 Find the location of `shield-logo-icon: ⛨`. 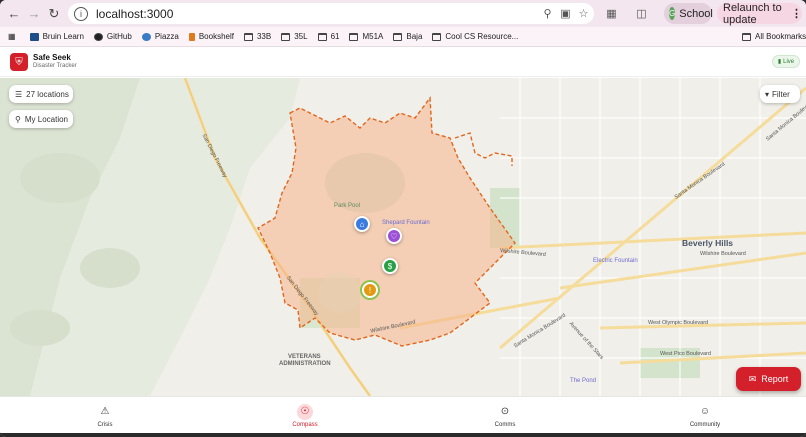

shield-logo-icon: ⛨ is located at coordinates (19, 62).